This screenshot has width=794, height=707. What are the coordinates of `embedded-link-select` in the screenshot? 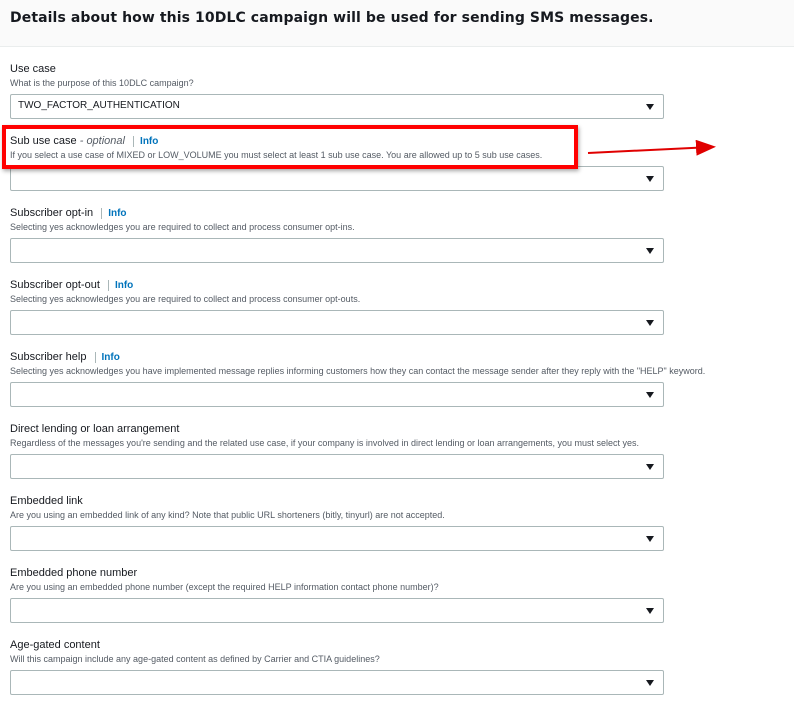 It's located at (337, 538).